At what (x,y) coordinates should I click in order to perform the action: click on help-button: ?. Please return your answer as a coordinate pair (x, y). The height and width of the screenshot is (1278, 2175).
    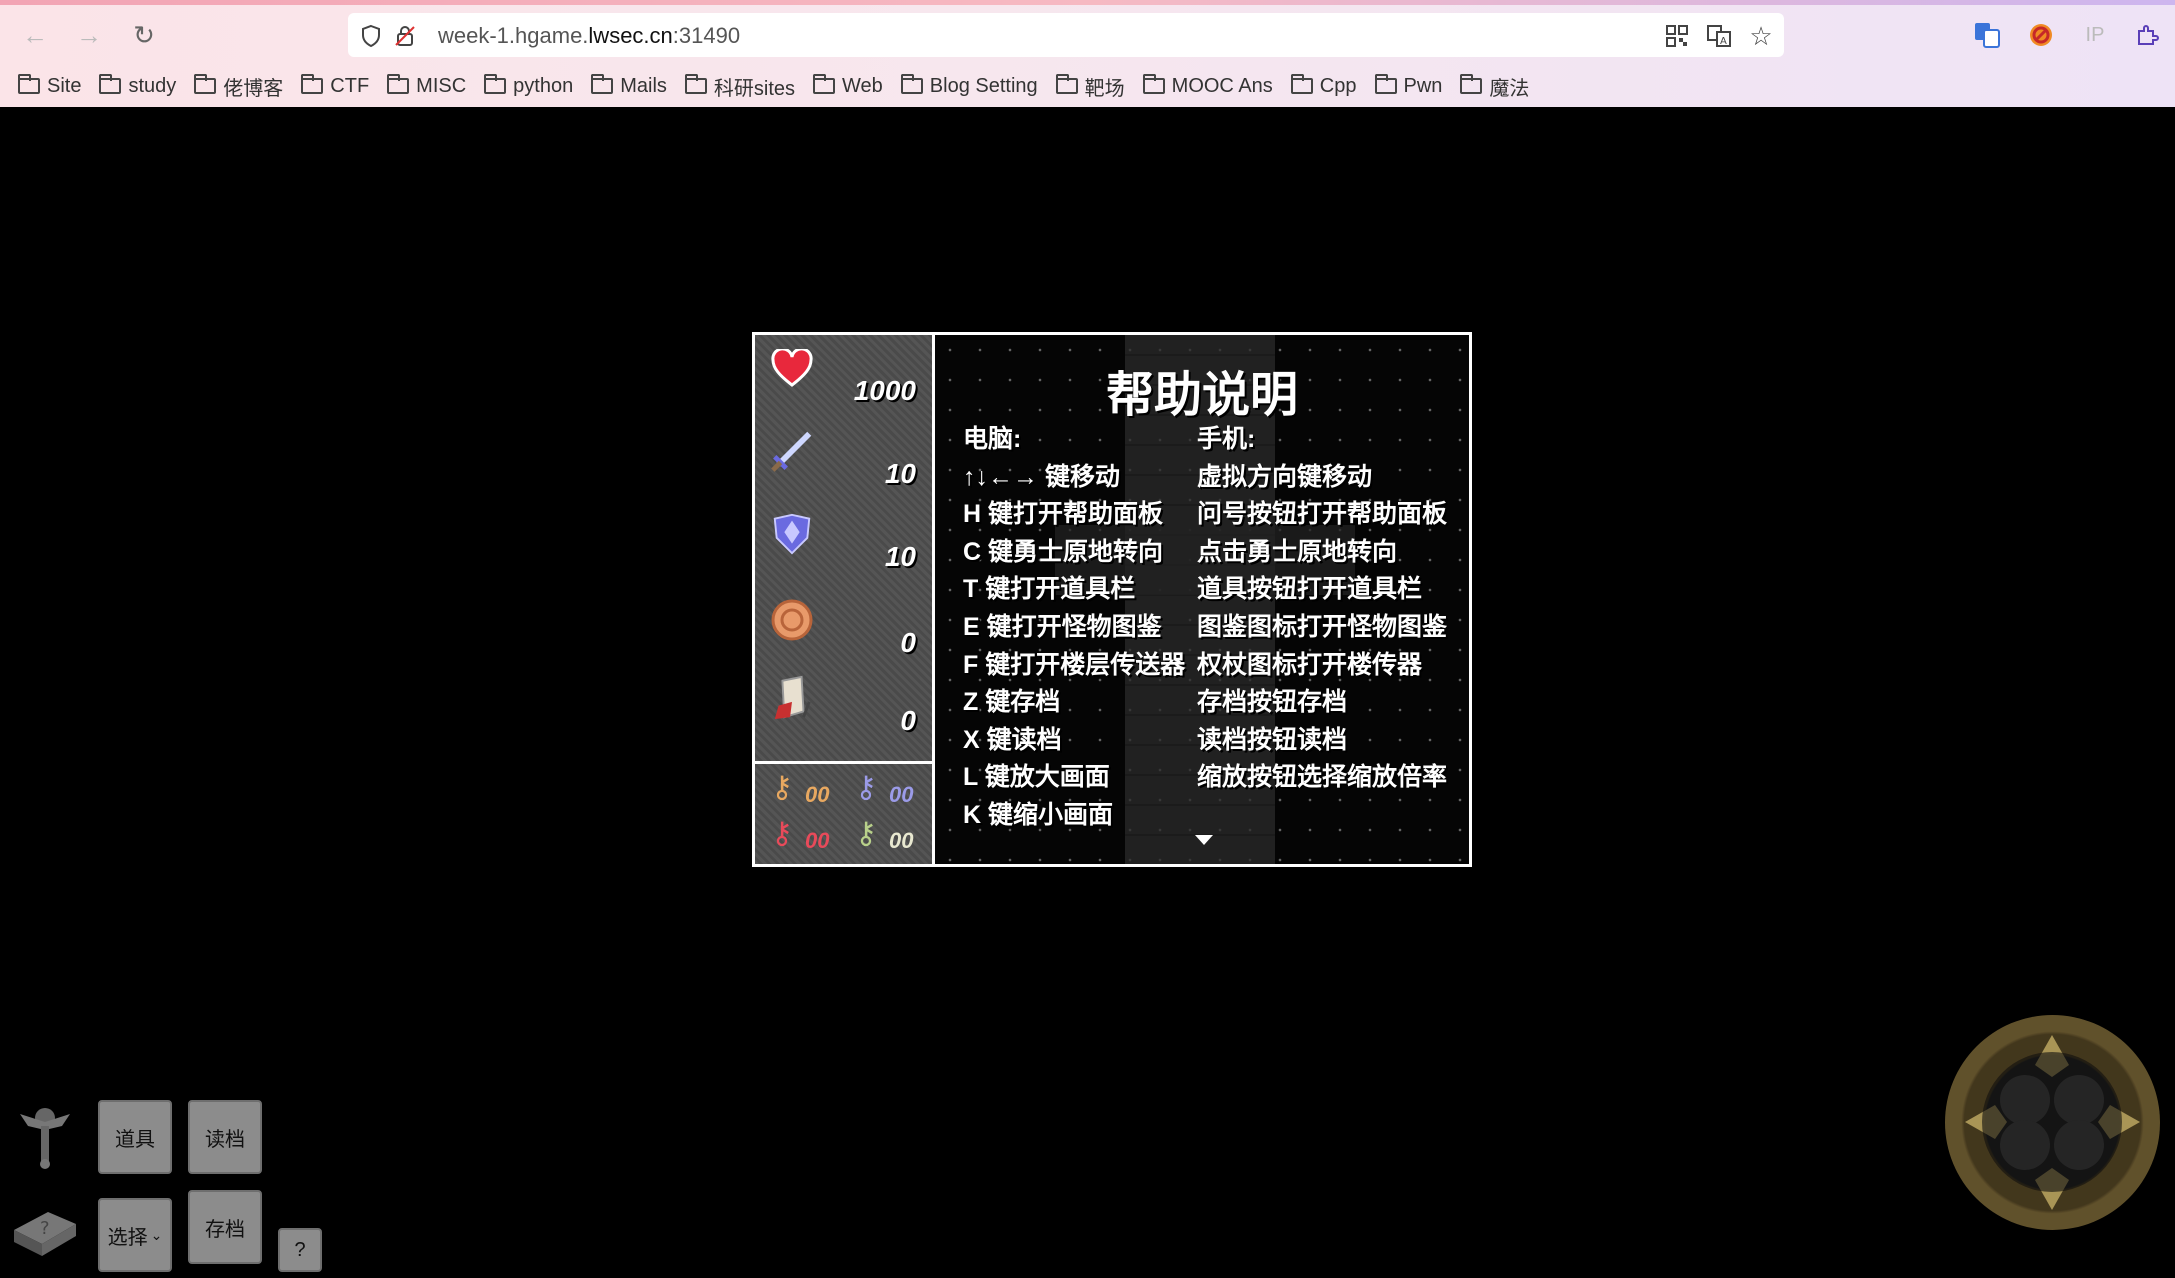
    Looking at the image, I should click on (300, 1250).